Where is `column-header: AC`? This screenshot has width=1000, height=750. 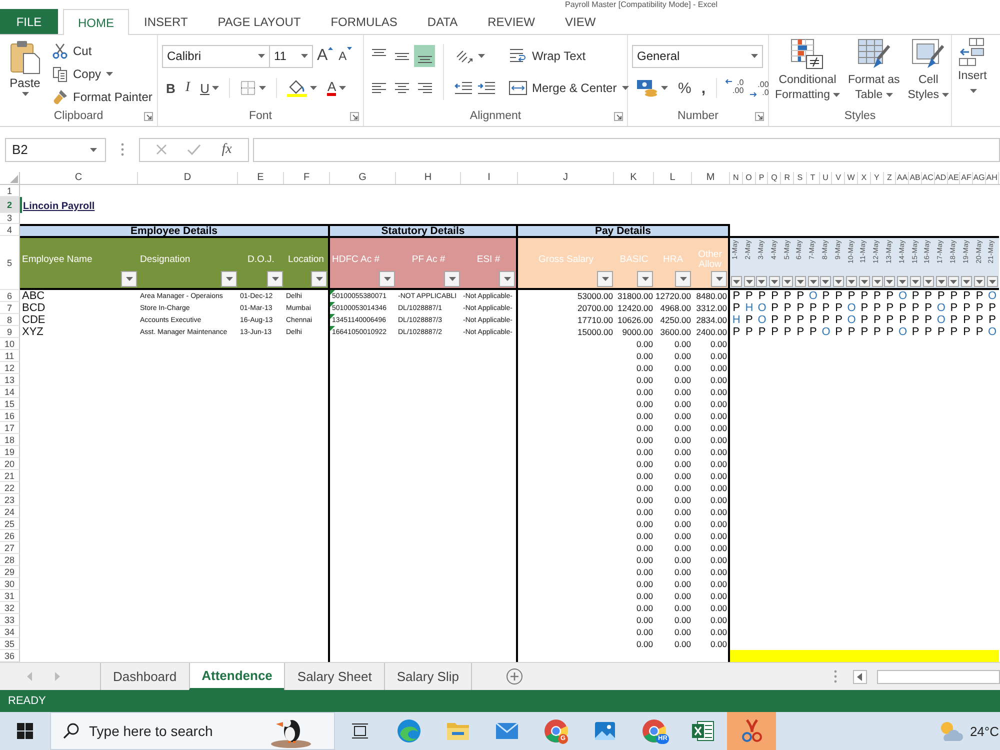 column-header: AC is located at coordinates (928, 178).